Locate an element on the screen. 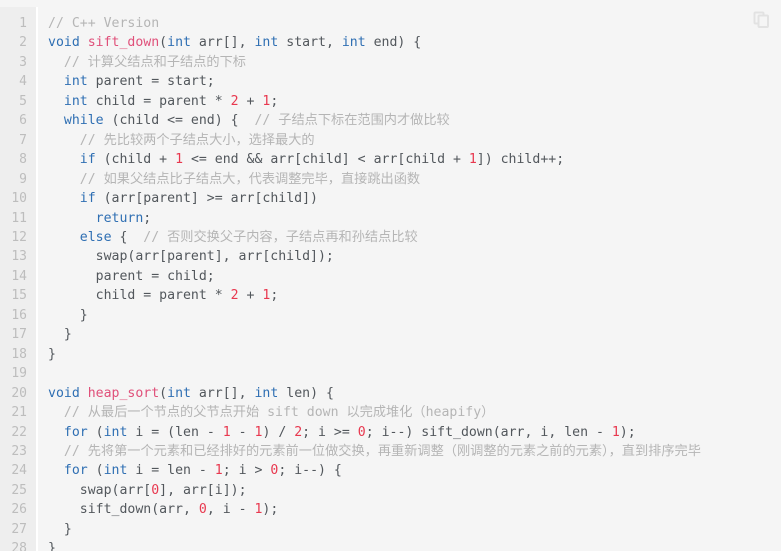 The width and height of the screenshot is (781, 551). code-line: // C++ Version is located at coordinates (414, 23).